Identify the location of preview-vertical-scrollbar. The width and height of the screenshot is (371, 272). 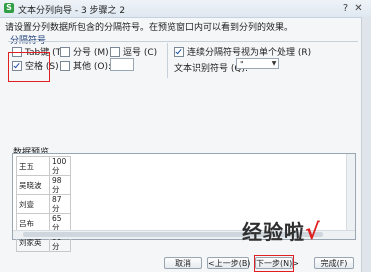
(350, 193).